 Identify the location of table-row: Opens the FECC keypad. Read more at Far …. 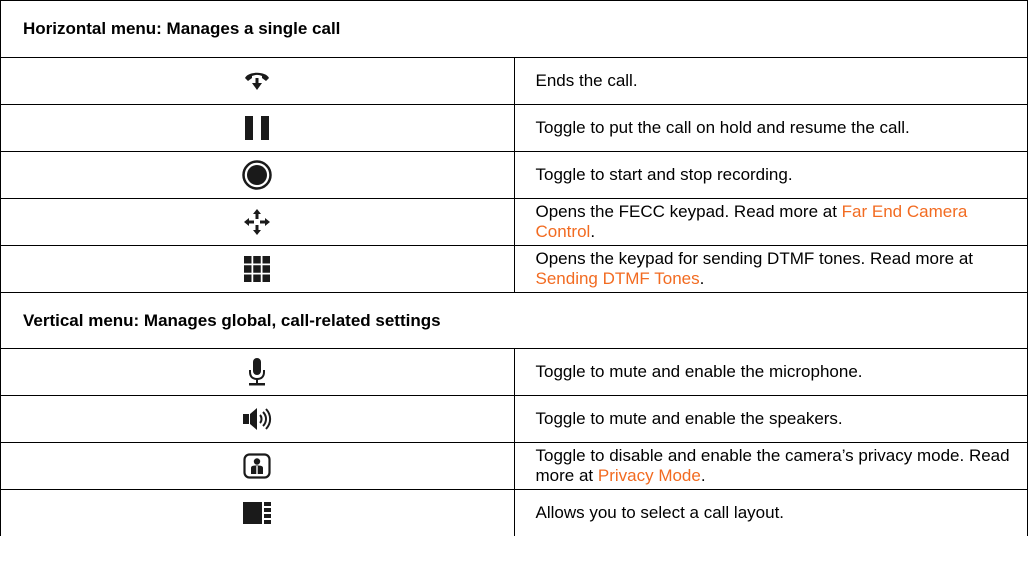
(514, 222).